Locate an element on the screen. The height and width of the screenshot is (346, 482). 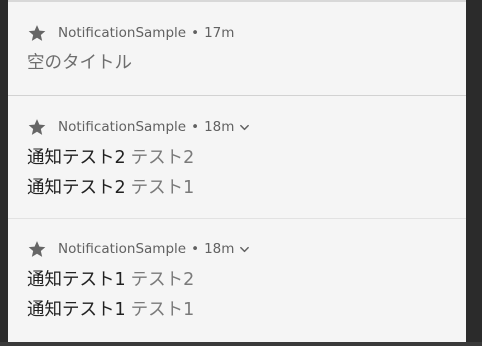
notification-title: 空のタイトル is located at coordinates (79, 63).